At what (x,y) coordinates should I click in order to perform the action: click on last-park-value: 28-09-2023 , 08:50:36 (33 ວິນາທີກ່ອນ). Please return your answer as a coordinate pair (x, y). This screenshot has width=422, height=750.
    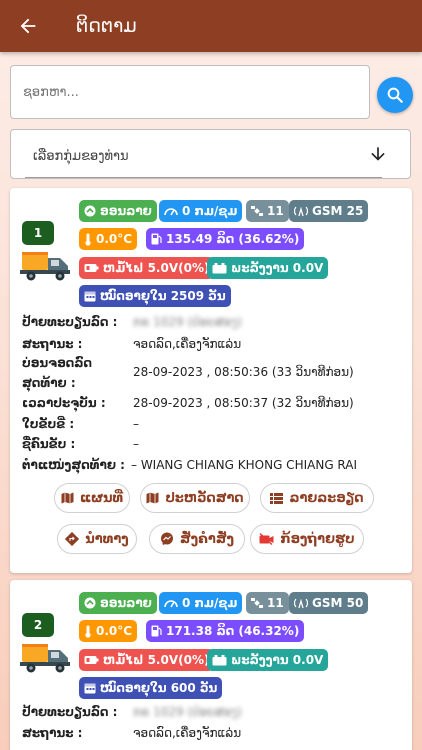
    Looking at the image, I should click on (243, 372).